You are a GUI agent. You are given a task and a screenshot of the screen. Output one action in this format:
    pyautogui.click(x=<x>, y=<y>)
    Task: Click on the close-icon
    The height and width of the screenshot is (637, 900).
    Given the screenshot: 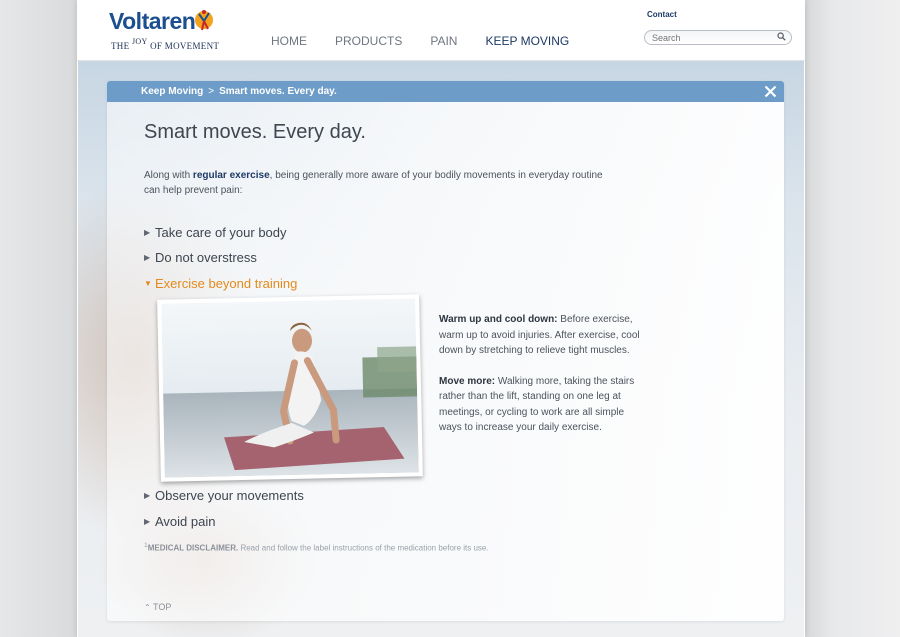 What is the action you would take?
    pyautogui.click(x=770, y=91)
    